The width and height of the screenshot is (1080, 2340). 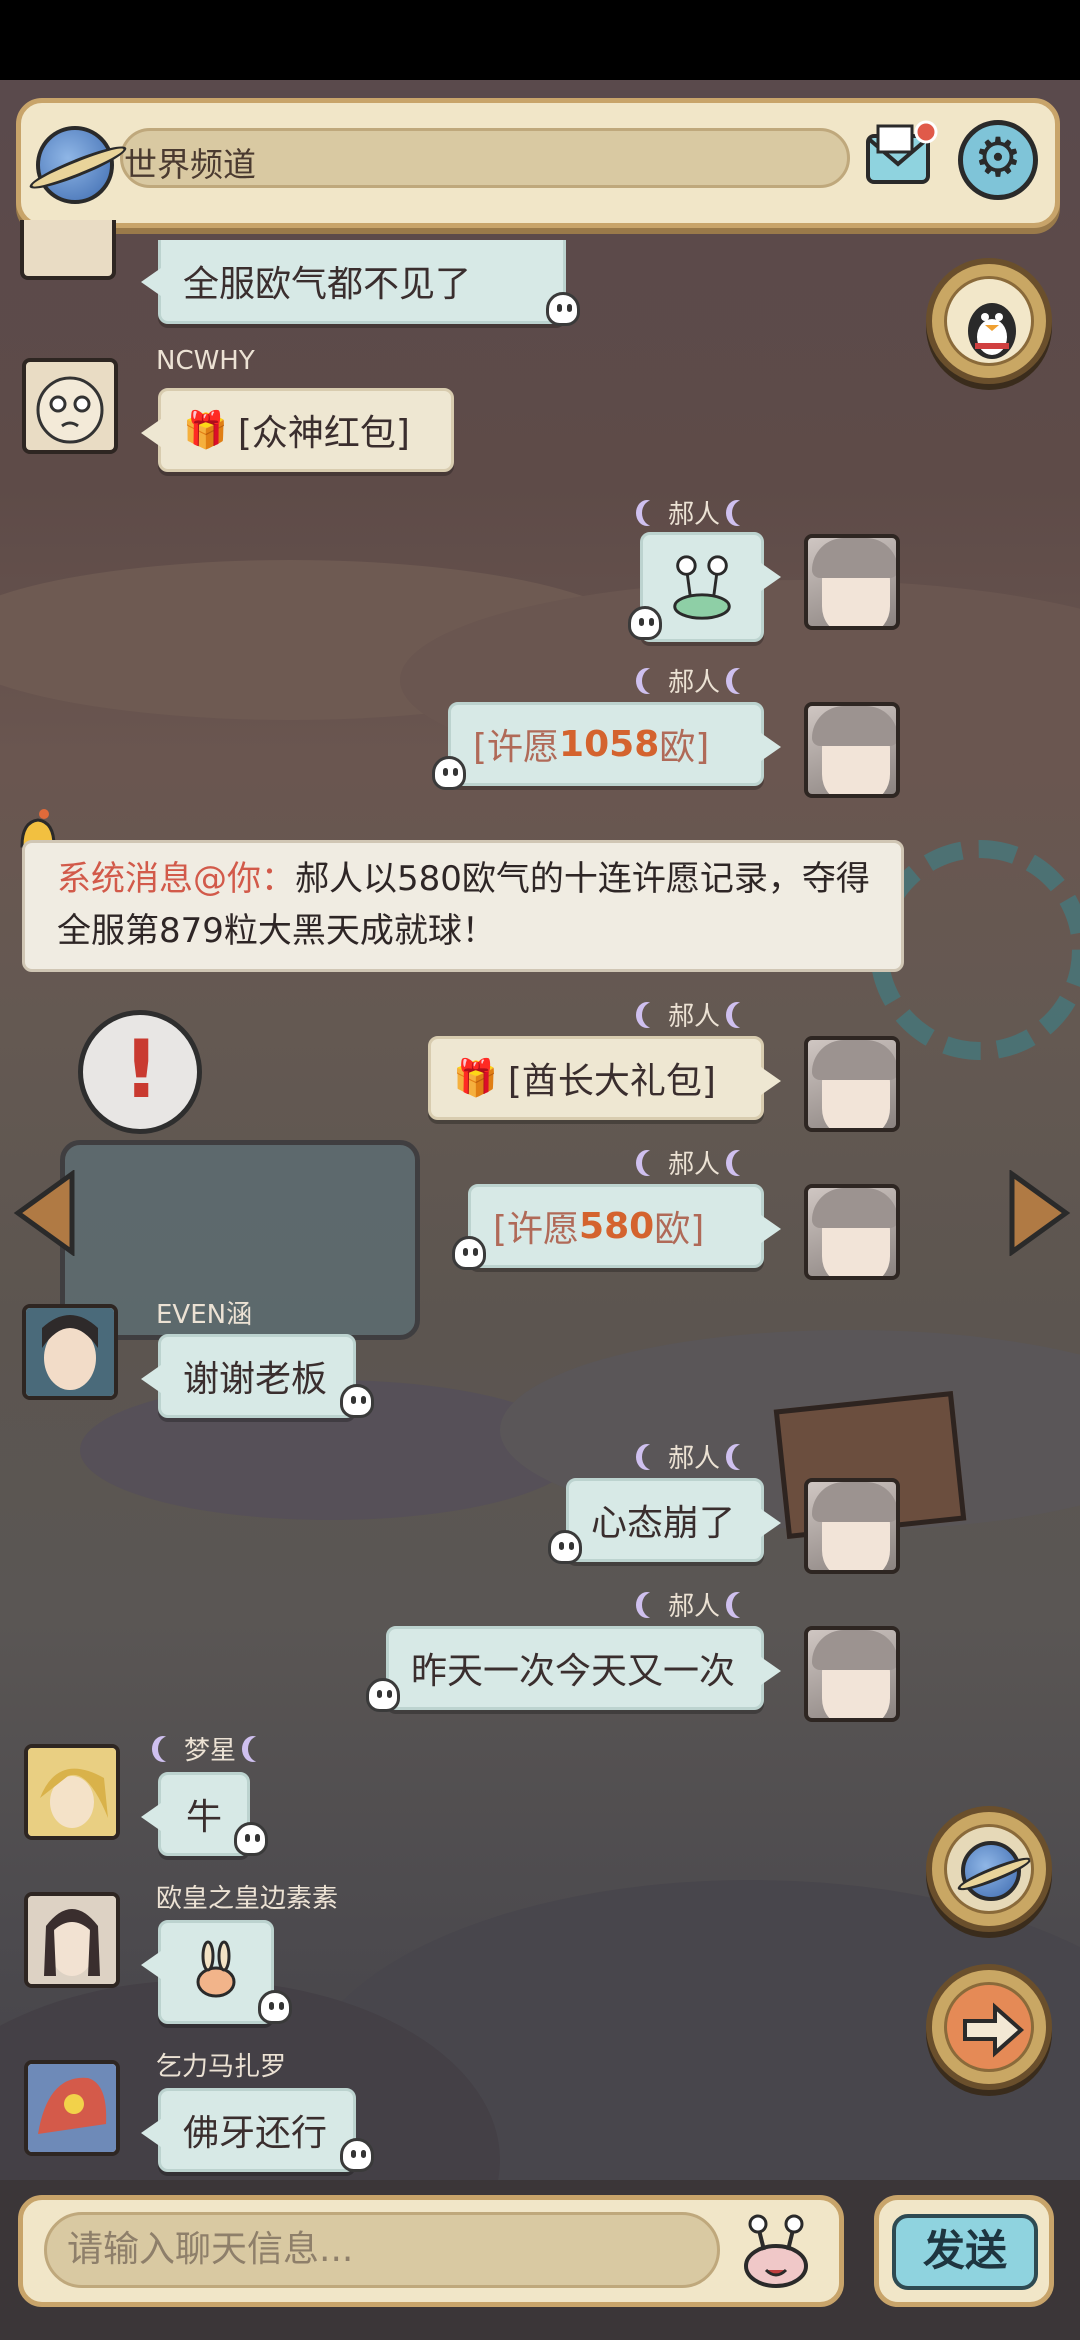 What do you see at coordinates (776, 2254) in the screenshot?
I see `snail-emoji-button` at bounding box center [776, 2254].